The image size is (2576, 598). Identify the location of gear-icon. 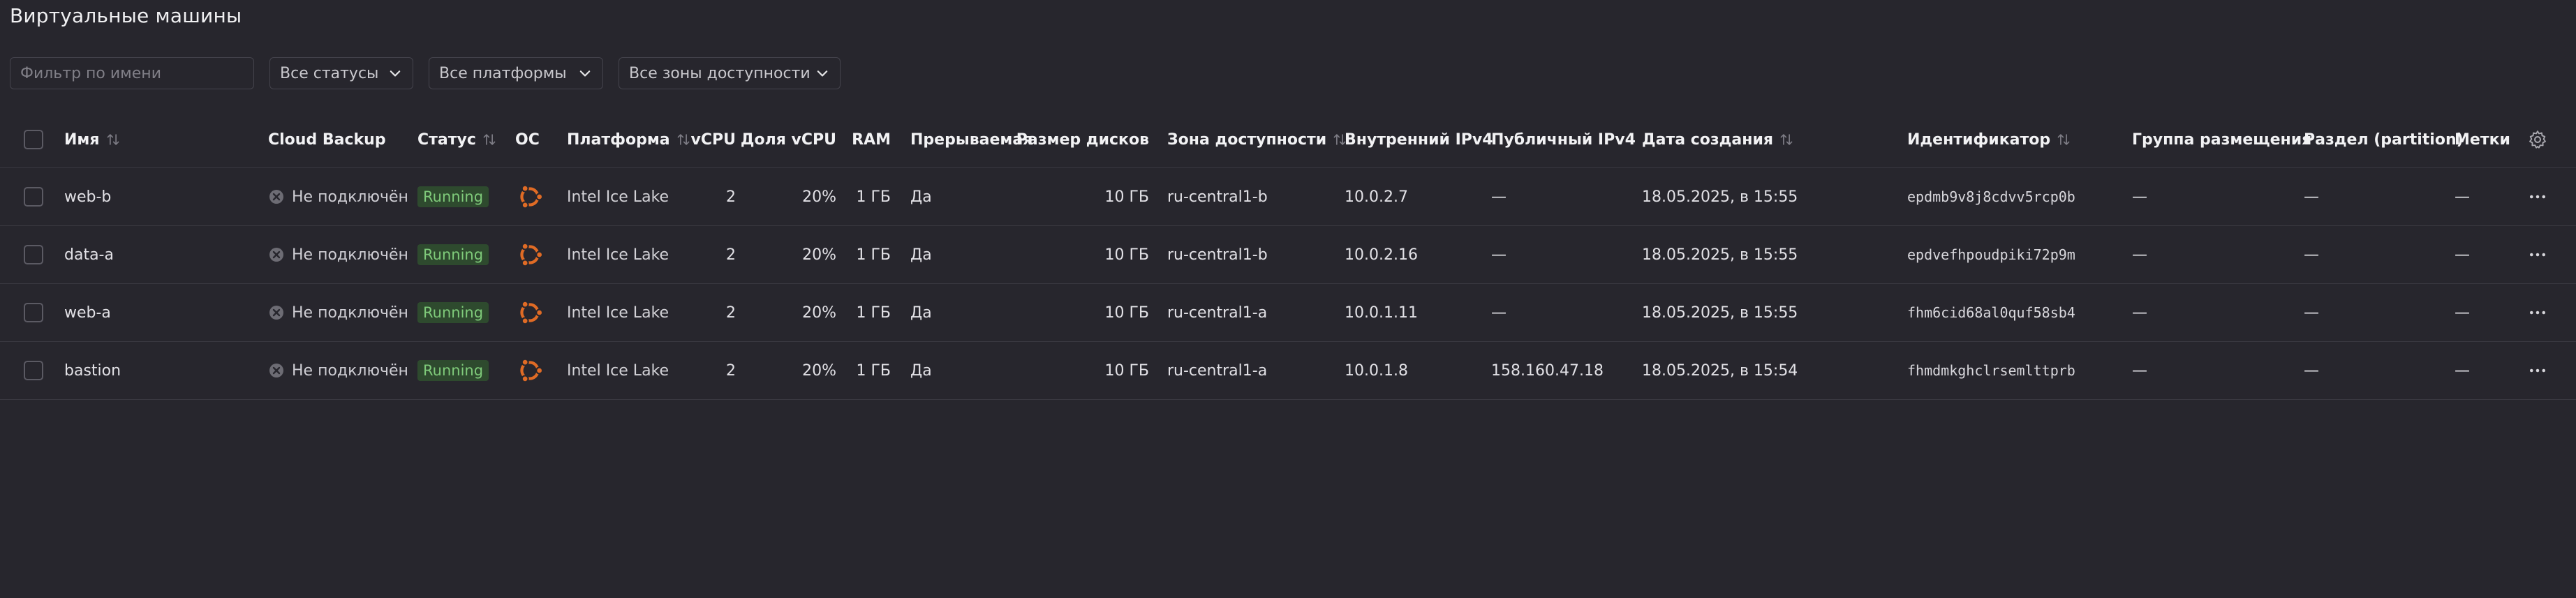
(2537, 139).